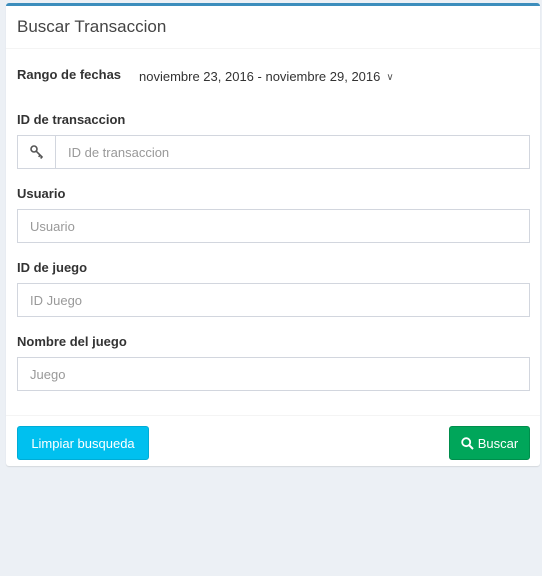 Image resolution: width=542 pixels, height=576 pixels. I want to click on panel-footer: Limpiar busqueda Buscar, so click(273, 442).